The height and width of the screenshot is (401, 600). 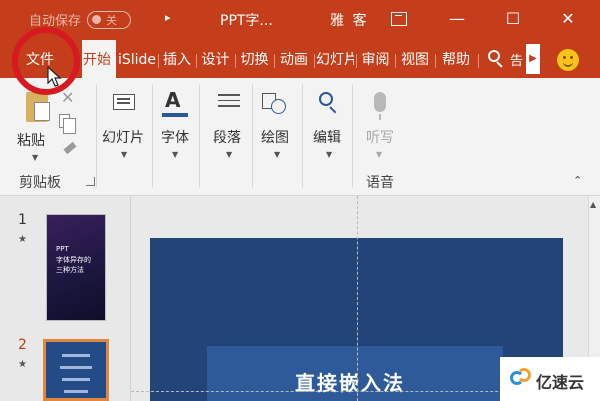 I want to click on slides-dropdown-icon: ▼, so click(x=124, y=154).